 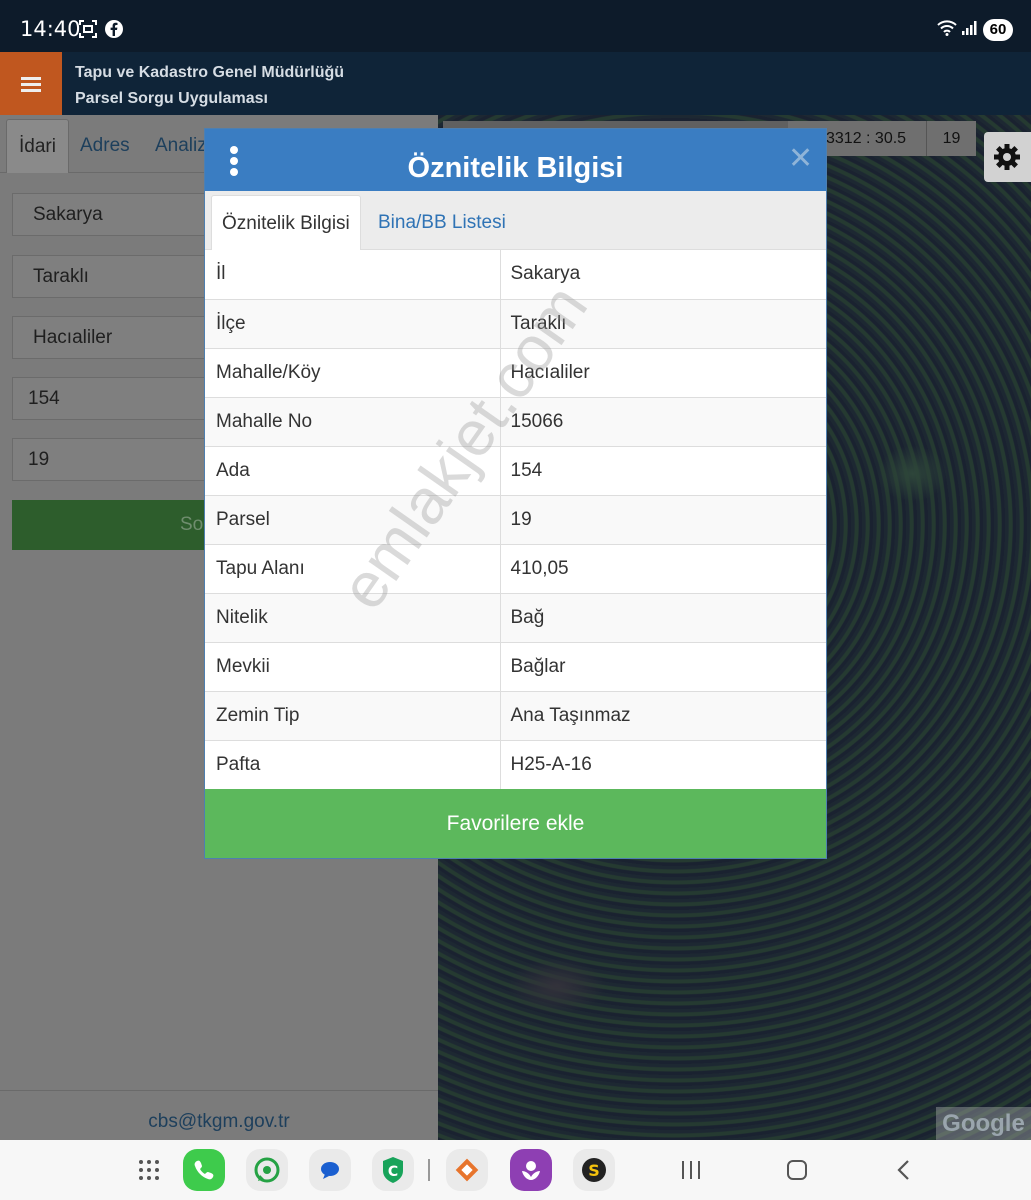 I want to click on footer-divider, so click(x=219, y=1090).